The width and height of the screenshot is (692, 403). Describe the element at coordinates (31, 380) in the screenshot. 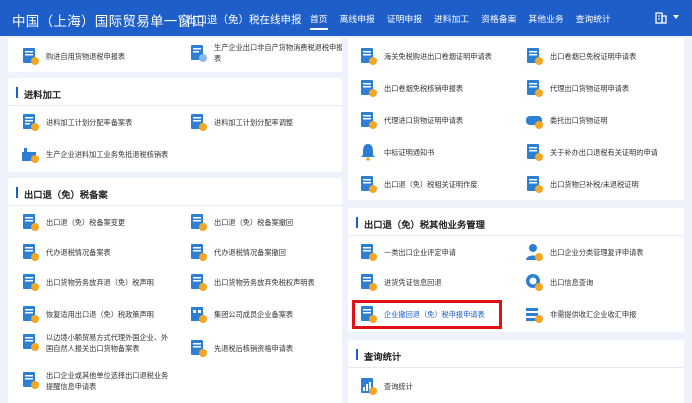

I see `doc-reminder-icon` at that location.